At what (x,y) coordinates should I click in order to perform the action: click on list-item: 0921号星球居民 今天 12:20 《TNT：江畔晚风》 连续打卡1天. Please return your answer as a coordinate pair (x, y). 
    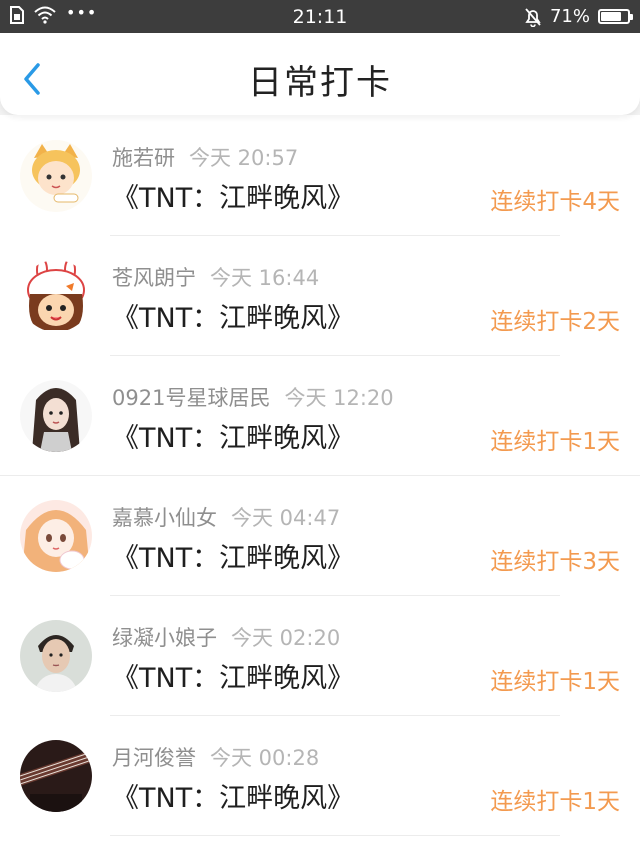
    Looking at the image, I should click on (320, 416).